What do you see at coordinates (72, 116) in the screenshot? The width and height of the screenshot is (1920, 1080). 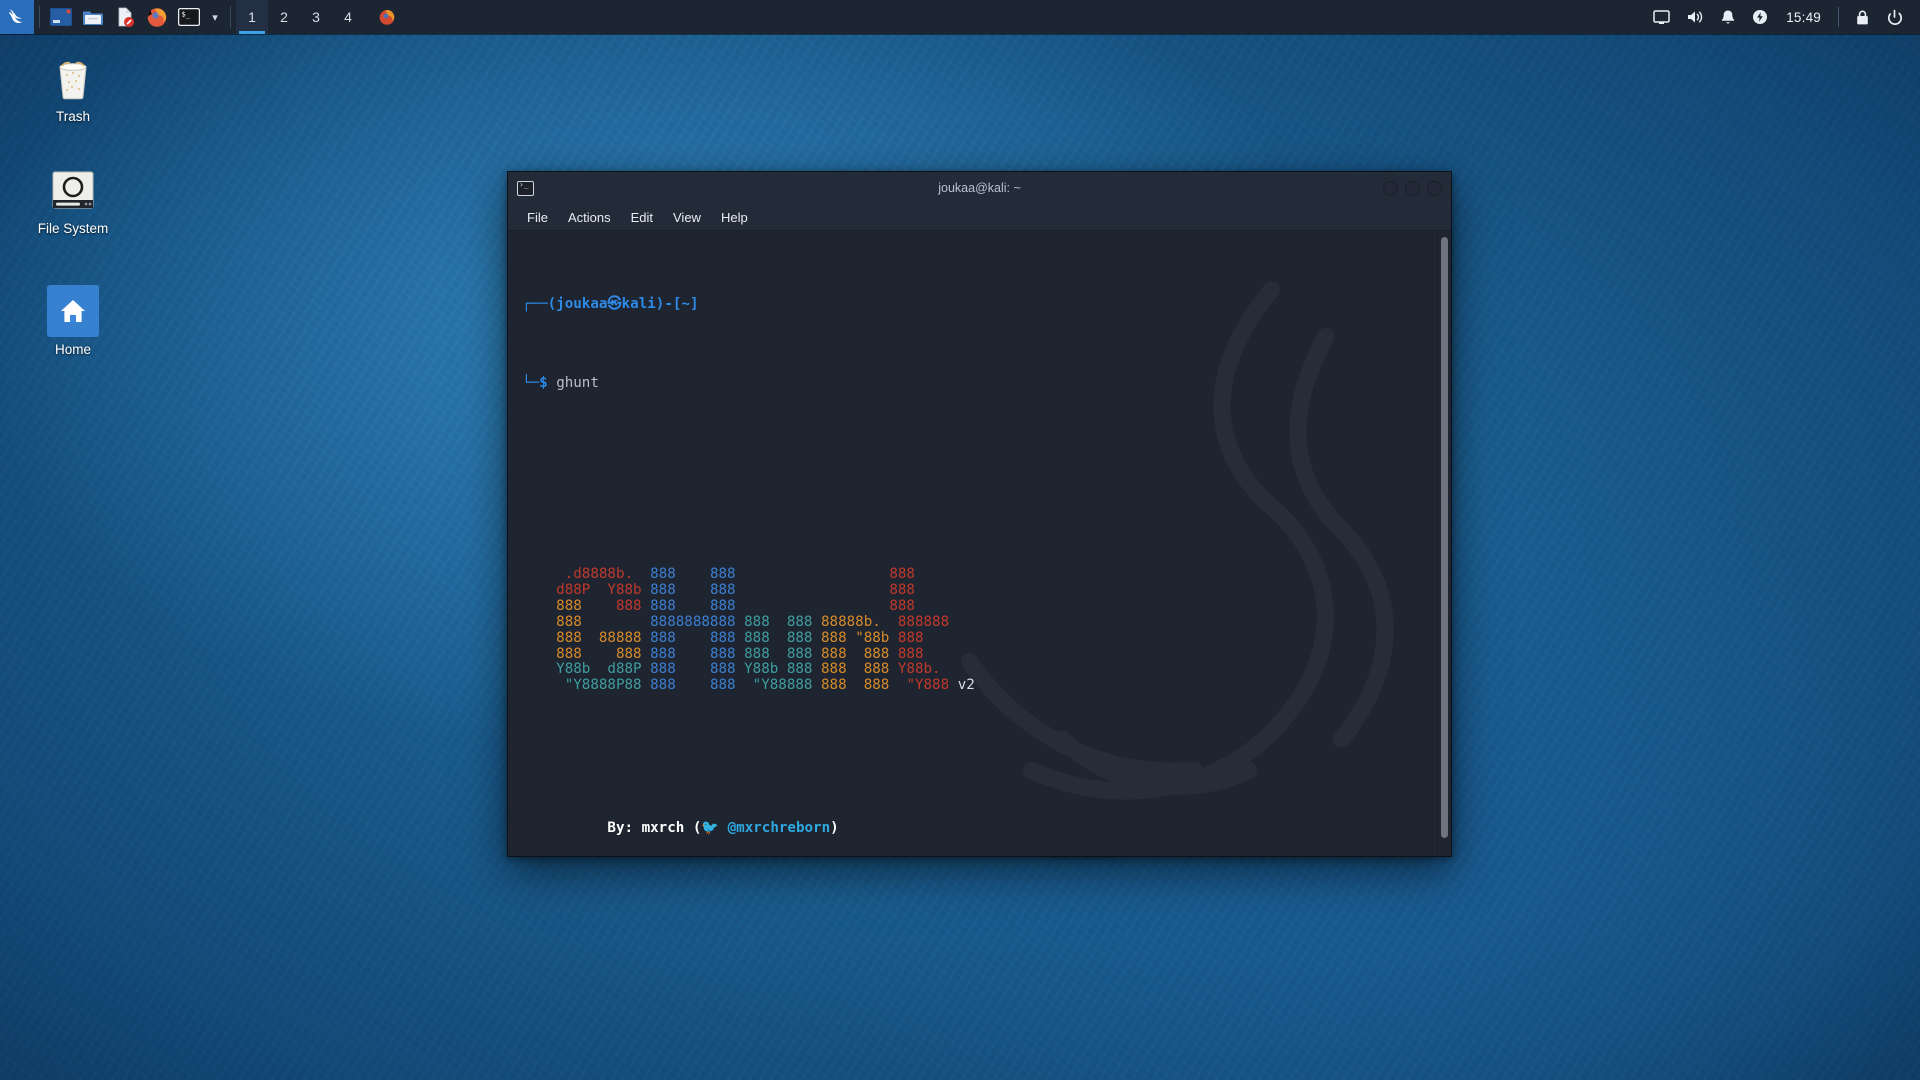 I see `desktop-icon-trash-label: Trash` at bounding box center [72, 116].